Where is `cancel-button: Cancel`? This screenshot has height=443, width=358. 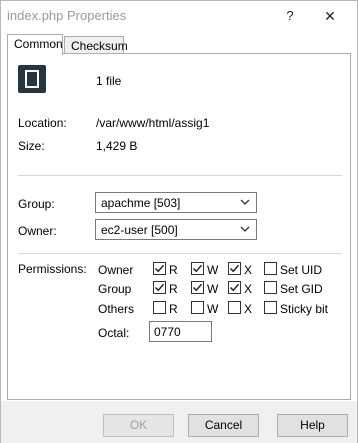
cancel-button: Cancel is located at coordinates (223, 425).